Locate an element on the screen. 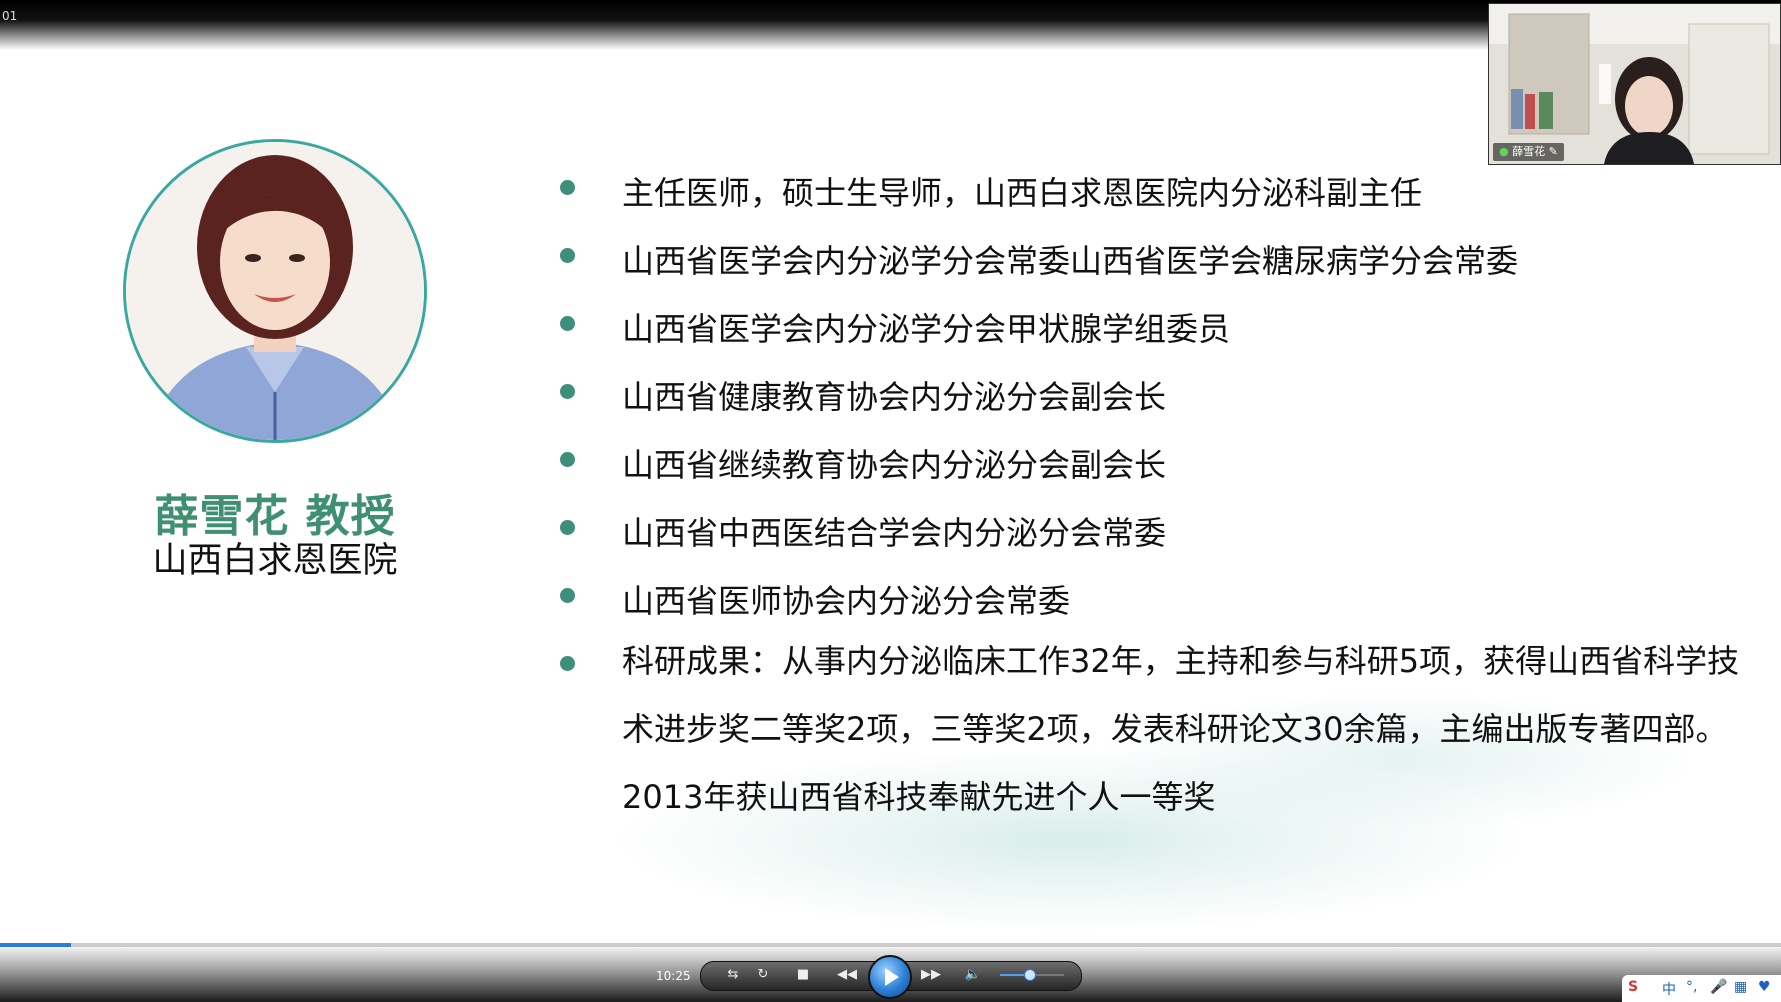 The height and width of the screenshot is (1002, 1781). list-item-text: 山西省医师协会内分泌分会常委 is located at coordinates (846, 601).